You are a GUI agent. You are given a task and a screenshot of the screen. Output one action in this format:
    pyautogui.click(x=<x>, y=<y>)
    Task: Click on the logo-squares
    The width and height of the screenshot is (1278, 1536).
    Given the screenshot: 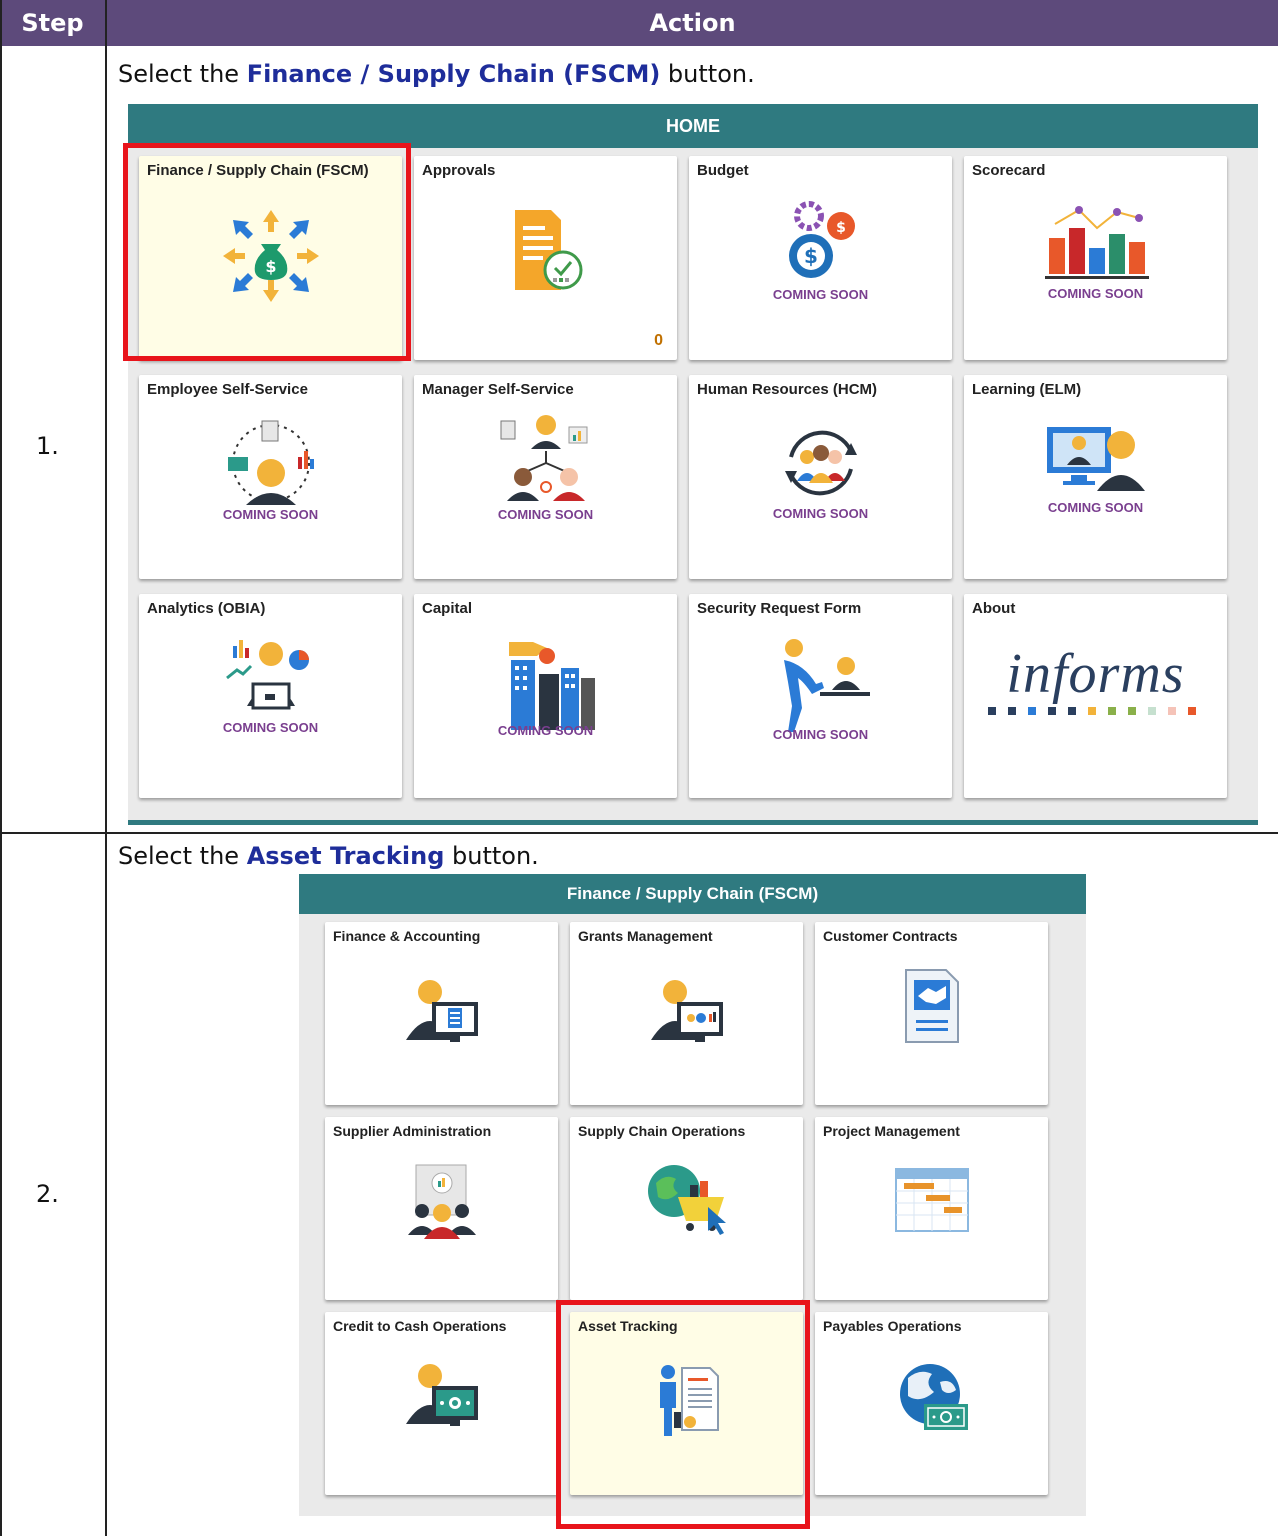 What is the action you would take?
    pyautogui.click(x=1091, y=711)
    